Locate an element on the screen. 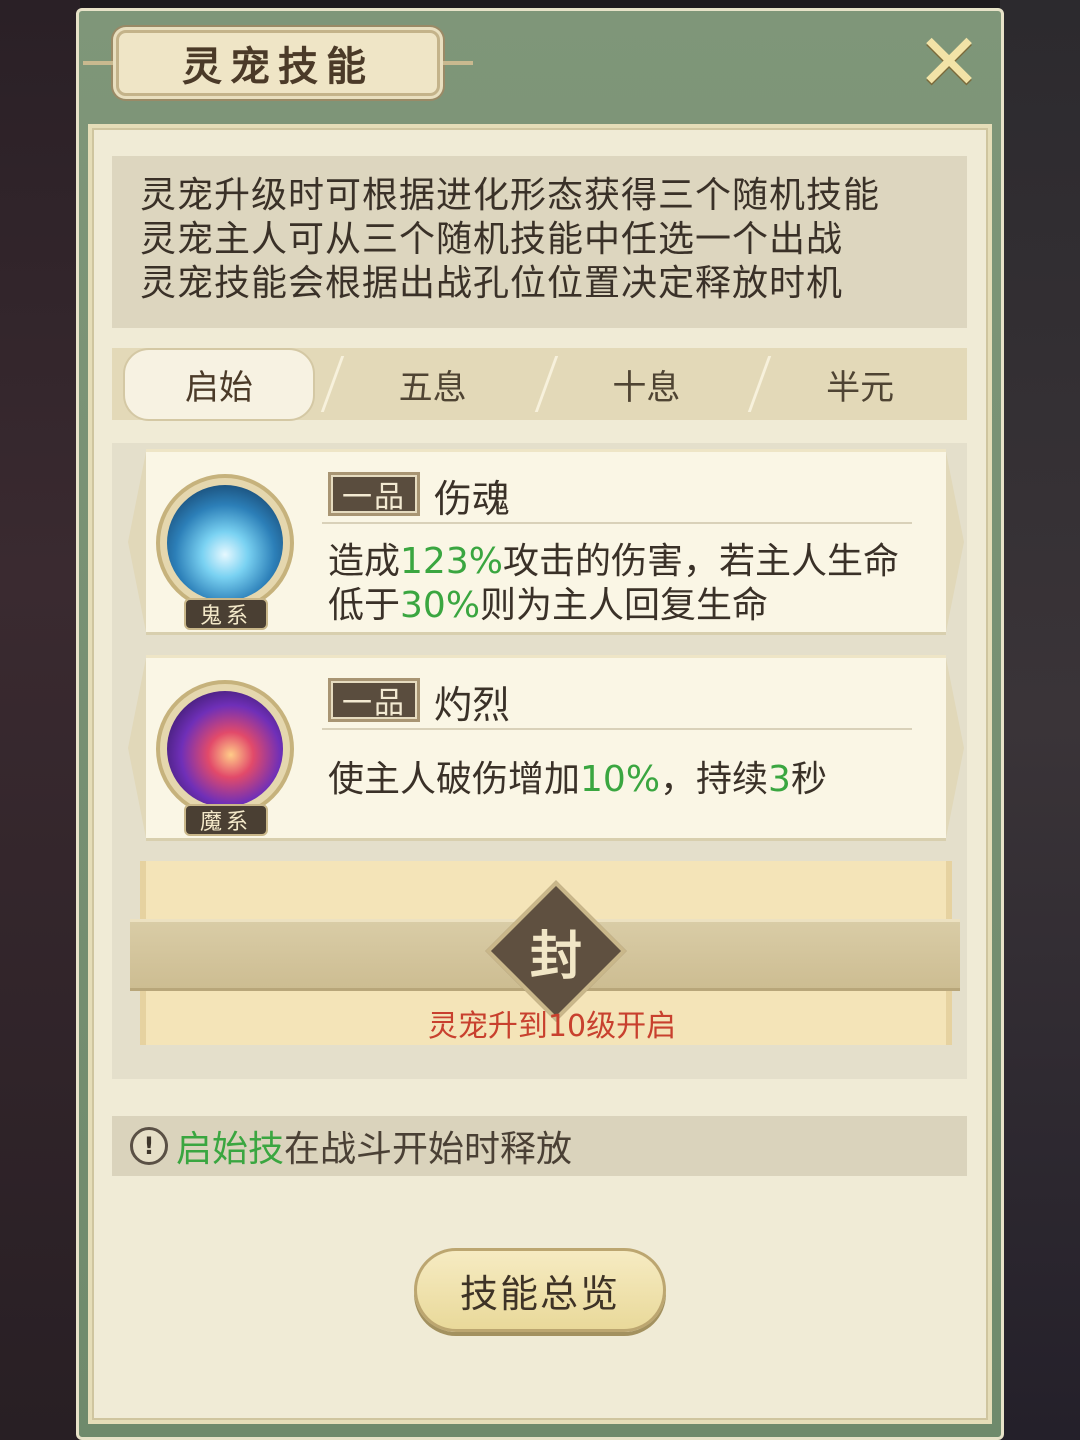  tip-highlight: 启始技 is located at coordinates (230, 1149).